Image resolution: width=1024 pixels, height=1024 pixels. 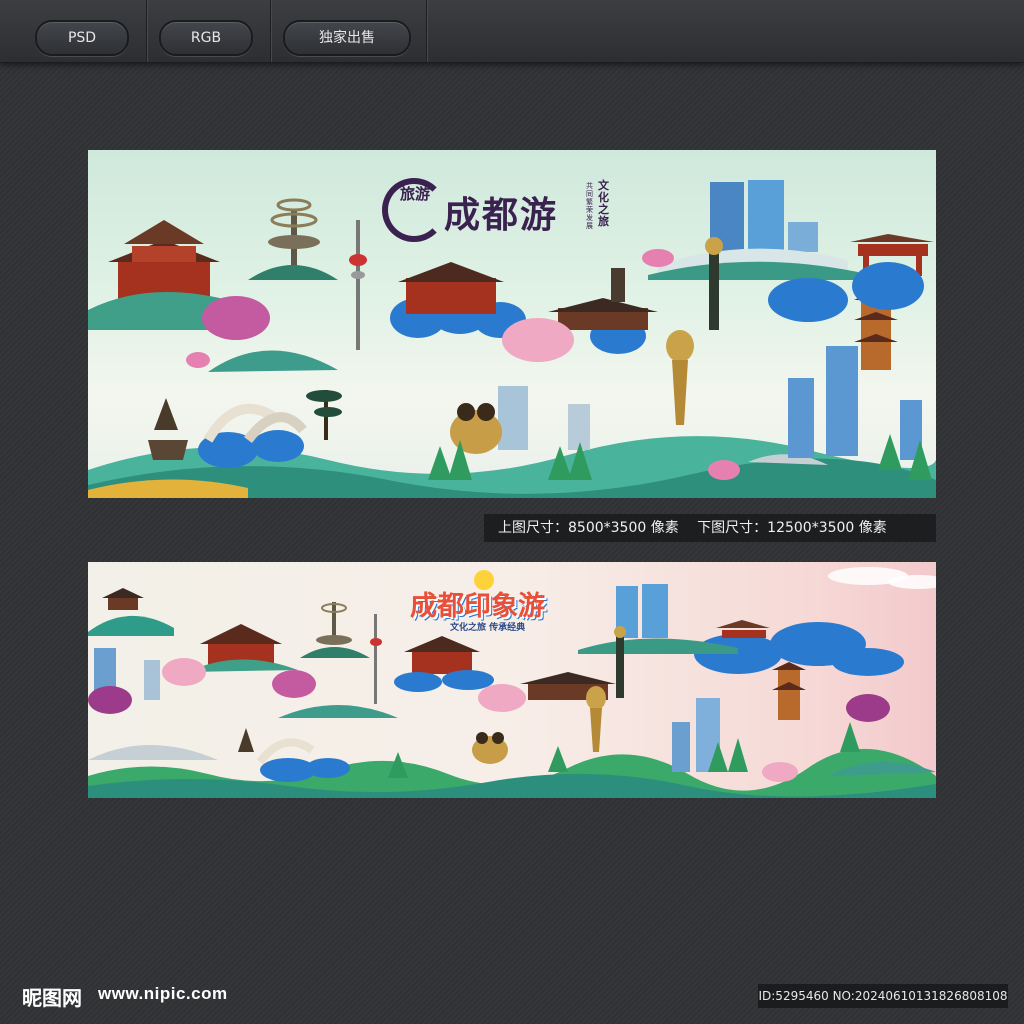 I want to click on tv-tower, so click(x=358, y=285).